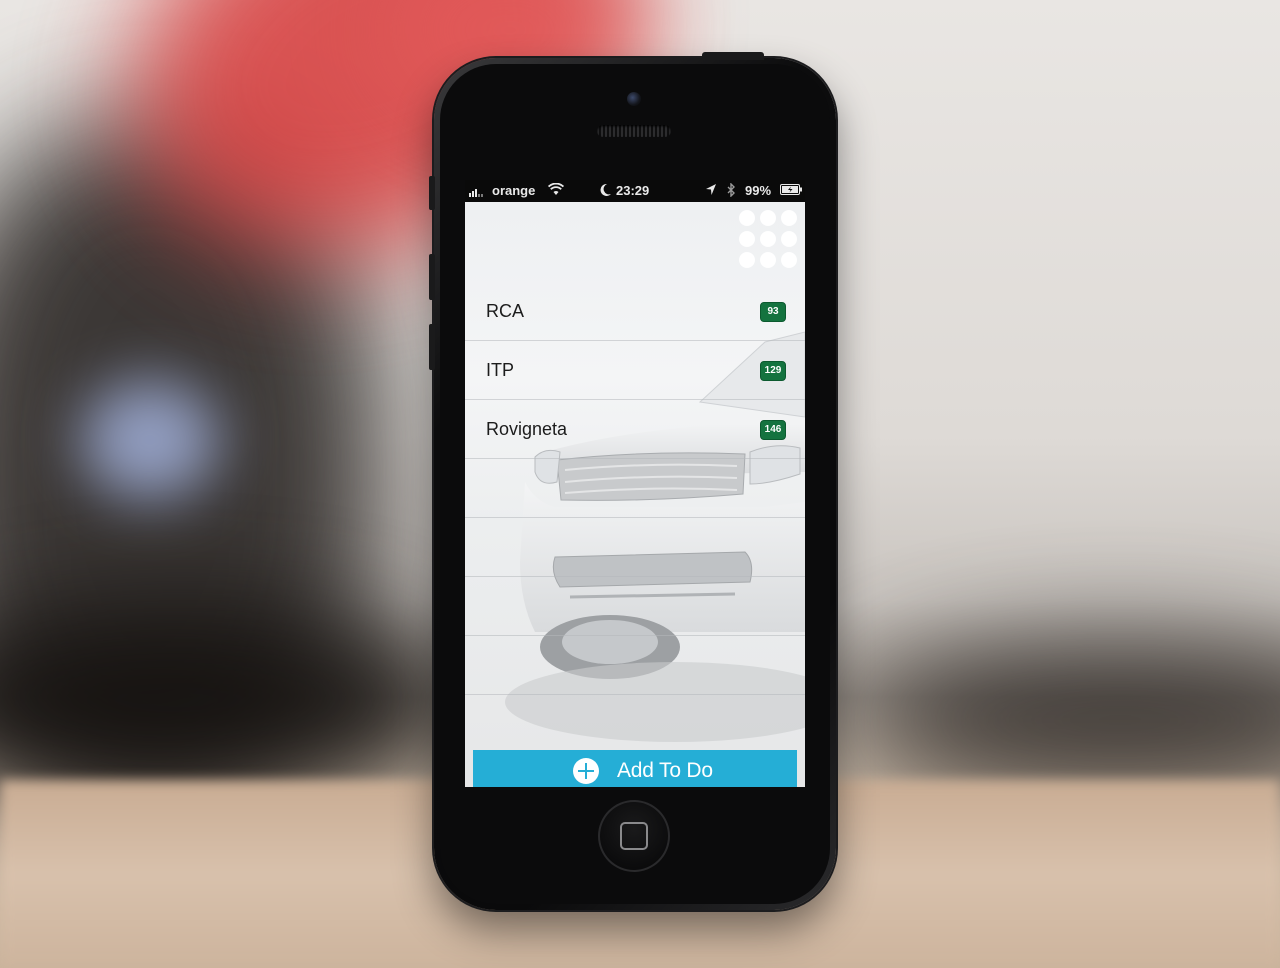  I want to click on clock-time: 23:29, so click(633, 190).